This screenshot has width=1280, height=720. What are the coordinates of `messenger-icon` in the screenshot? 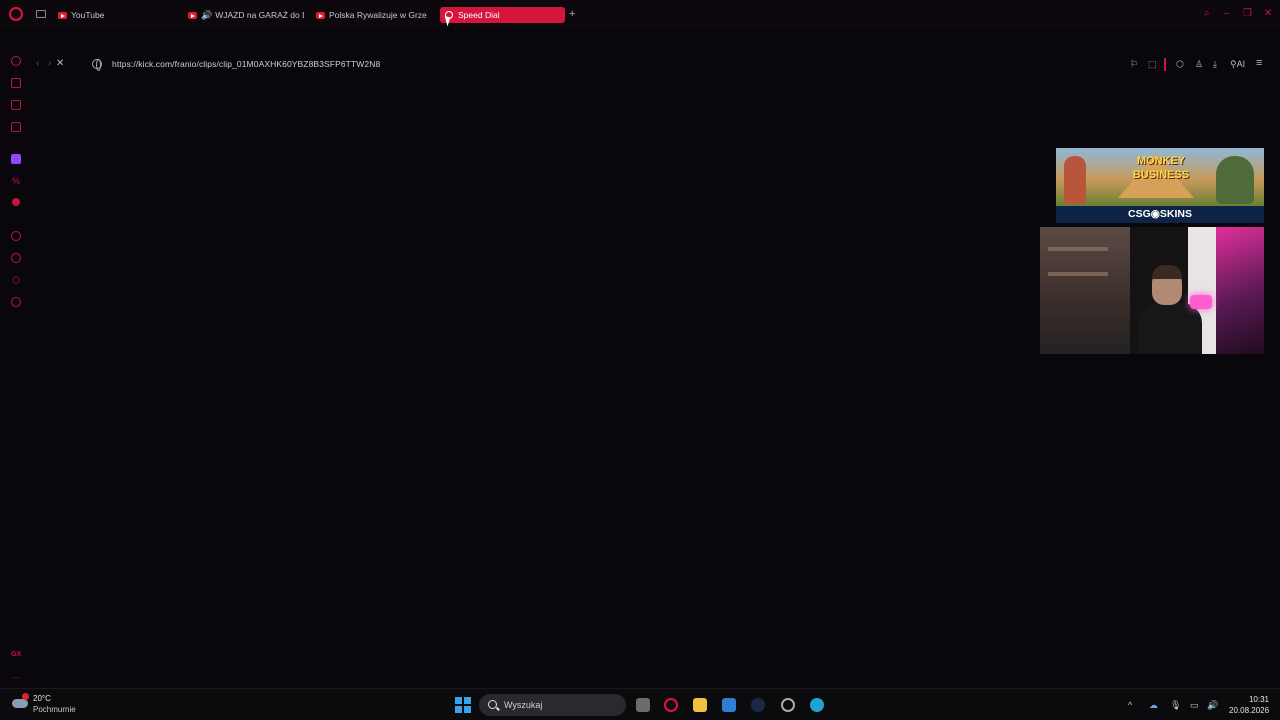 It's located at (16, 105).